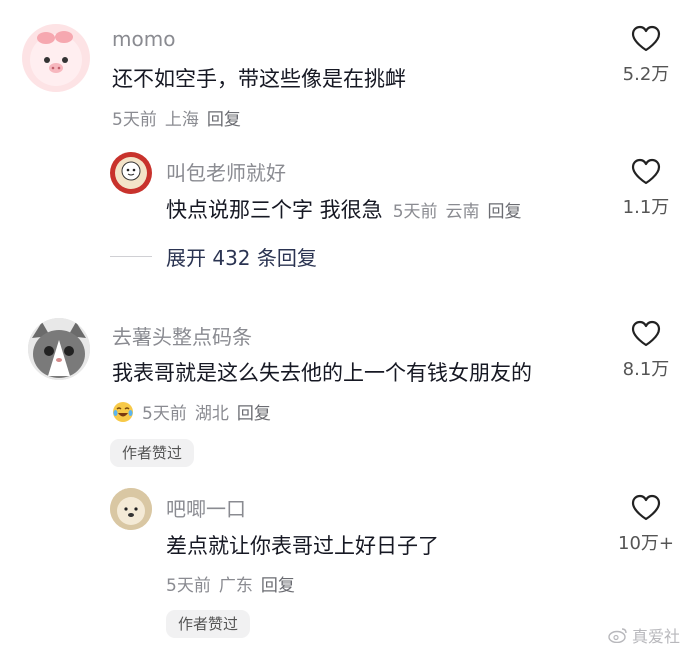  What do you see at coordinates (655, 636) in the screenshot?
I see `watermark-text: 真爱社` at bounding box center [655, 636].